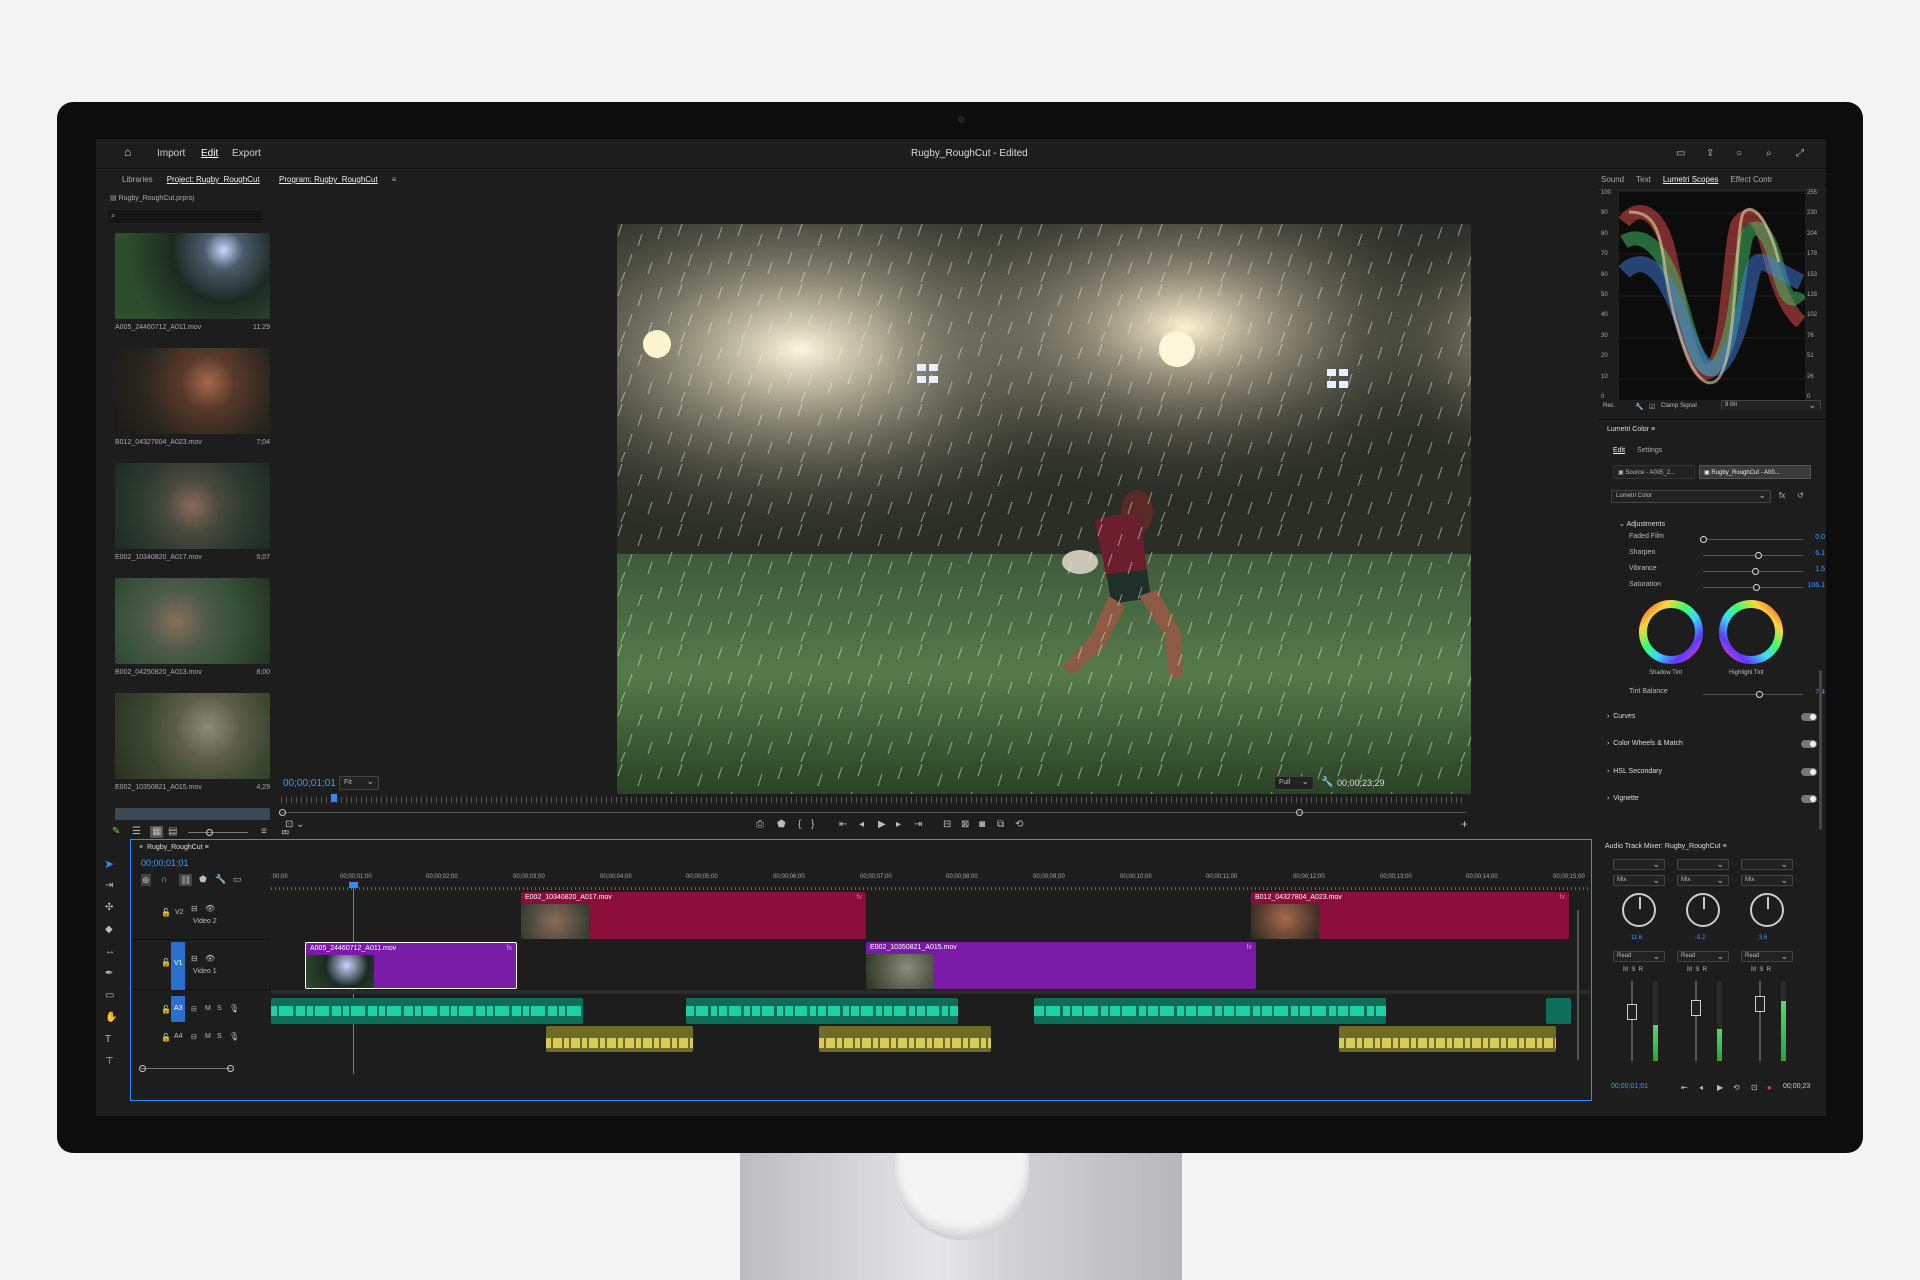 This screenshot has height=1280, width=1920. What do you see at coordinates (1710, 154) in the screenshot?
I see `share-icon: ⇪` at bounding box center [1710, 154].